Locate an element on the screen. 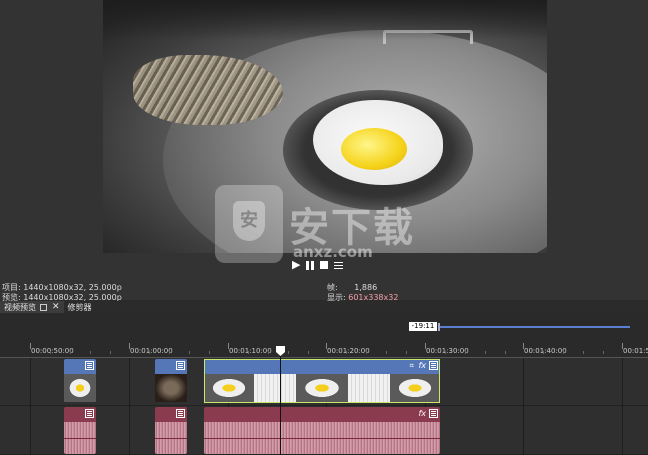 This screenshot has width=648, height=455. play-icon: ▶ is located at coordinates (296, 265).